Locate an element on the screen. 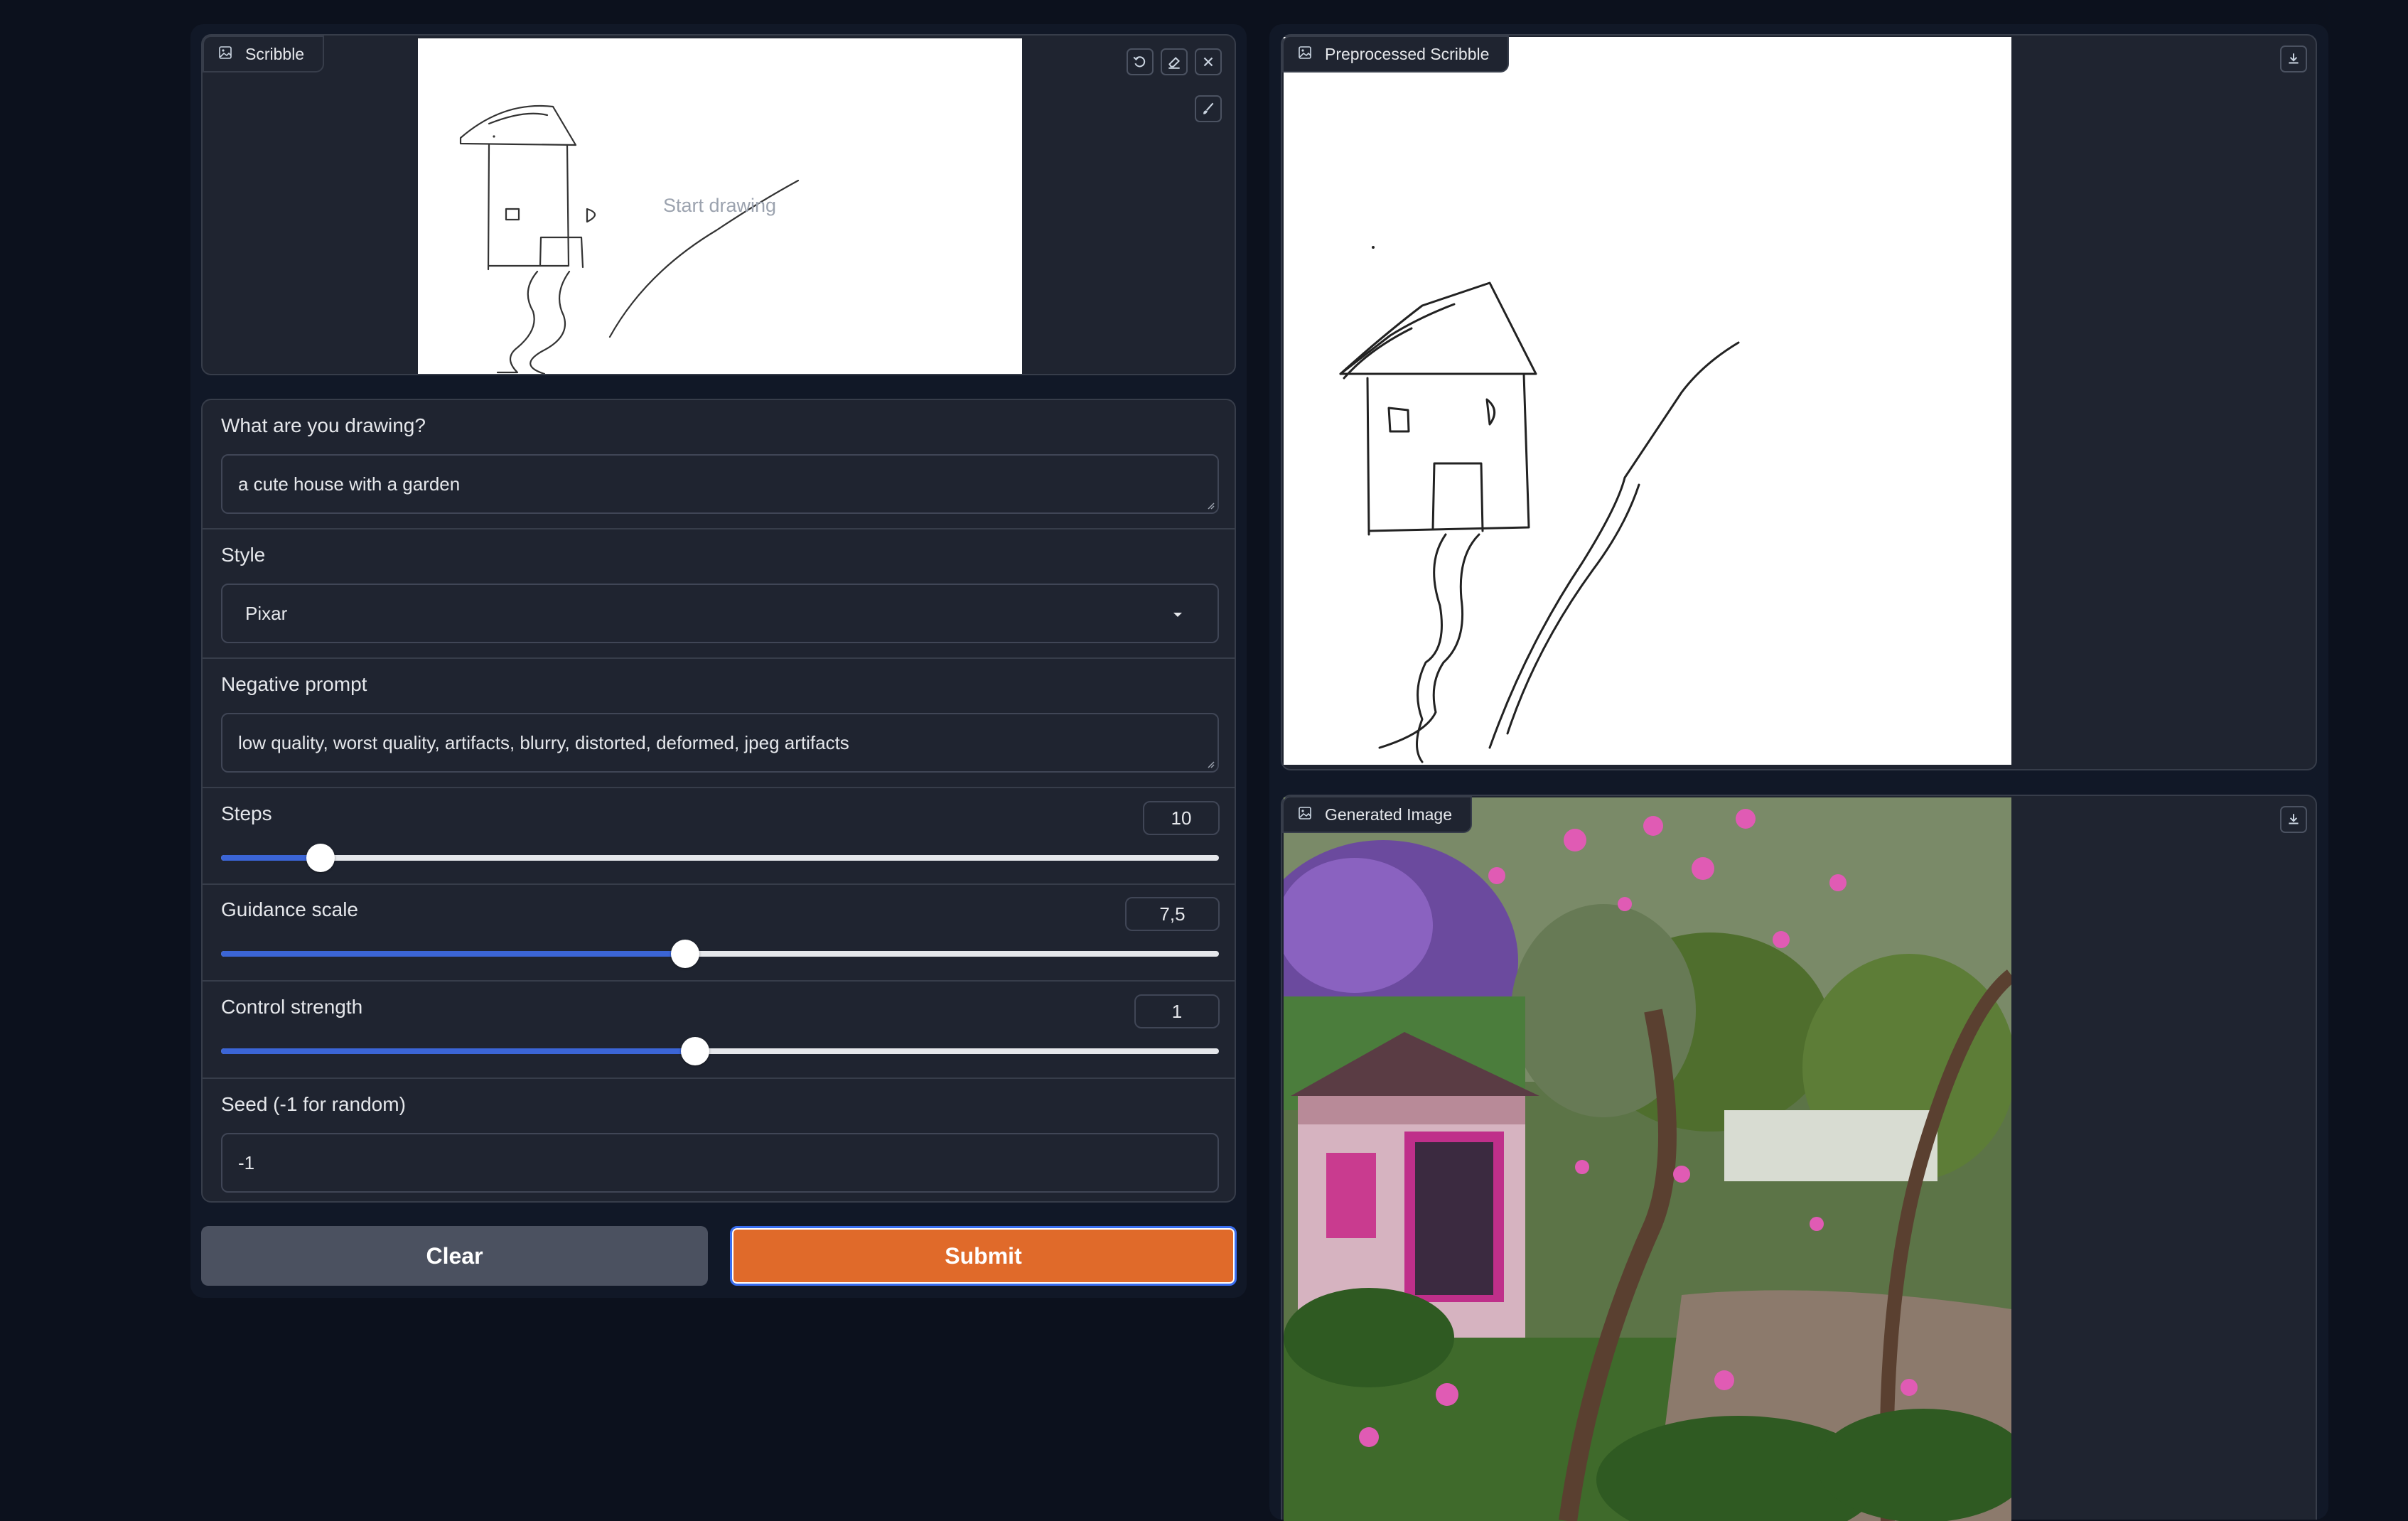 The height and width of the screenshot is (1521, 2408). chevron-down-icon is located at coordinates (1177, 615).